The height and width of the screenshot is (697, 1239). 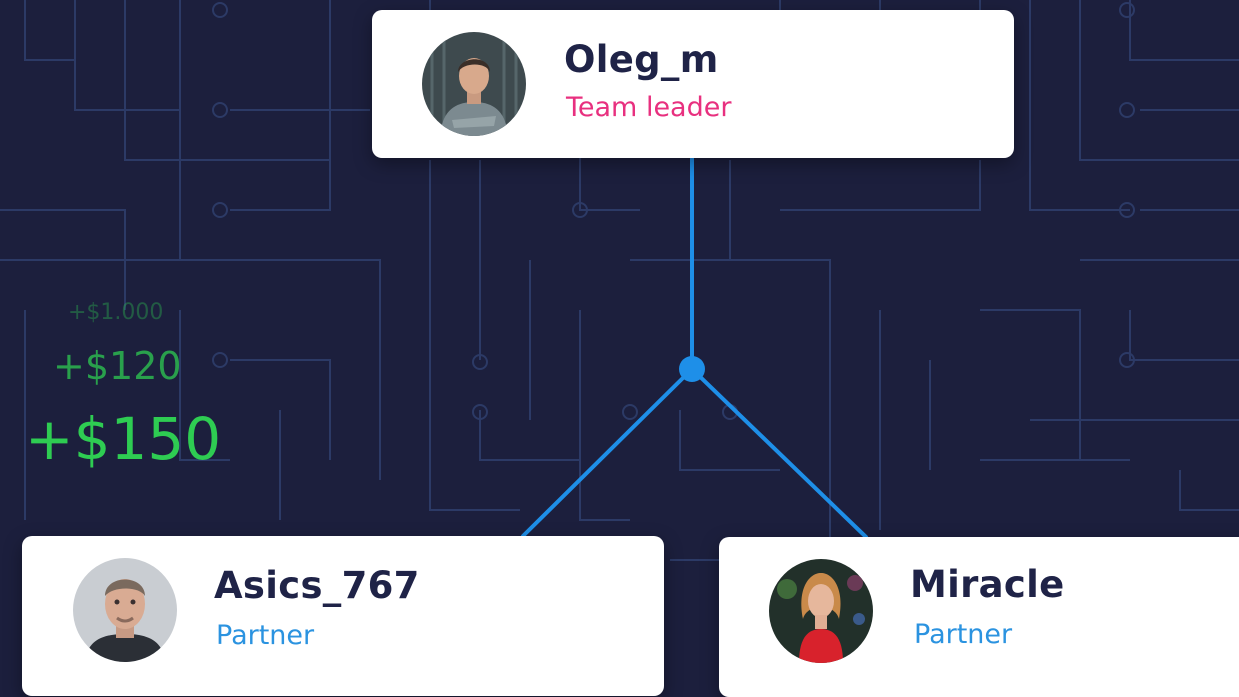 What do you see at coordinates (987, 584) in the screenshot?
I see `partner-name: Miracle` at bounding box center [987, 584].